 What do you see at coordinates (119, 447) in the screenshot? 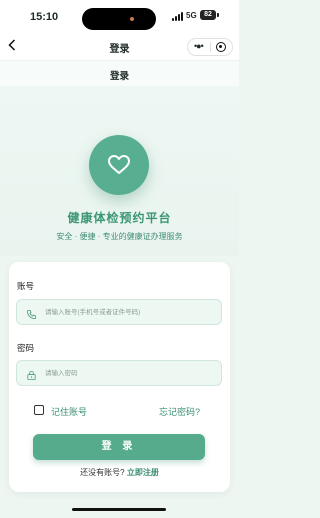
I see `login-button: 登 录` at bounding box center [119, 447].